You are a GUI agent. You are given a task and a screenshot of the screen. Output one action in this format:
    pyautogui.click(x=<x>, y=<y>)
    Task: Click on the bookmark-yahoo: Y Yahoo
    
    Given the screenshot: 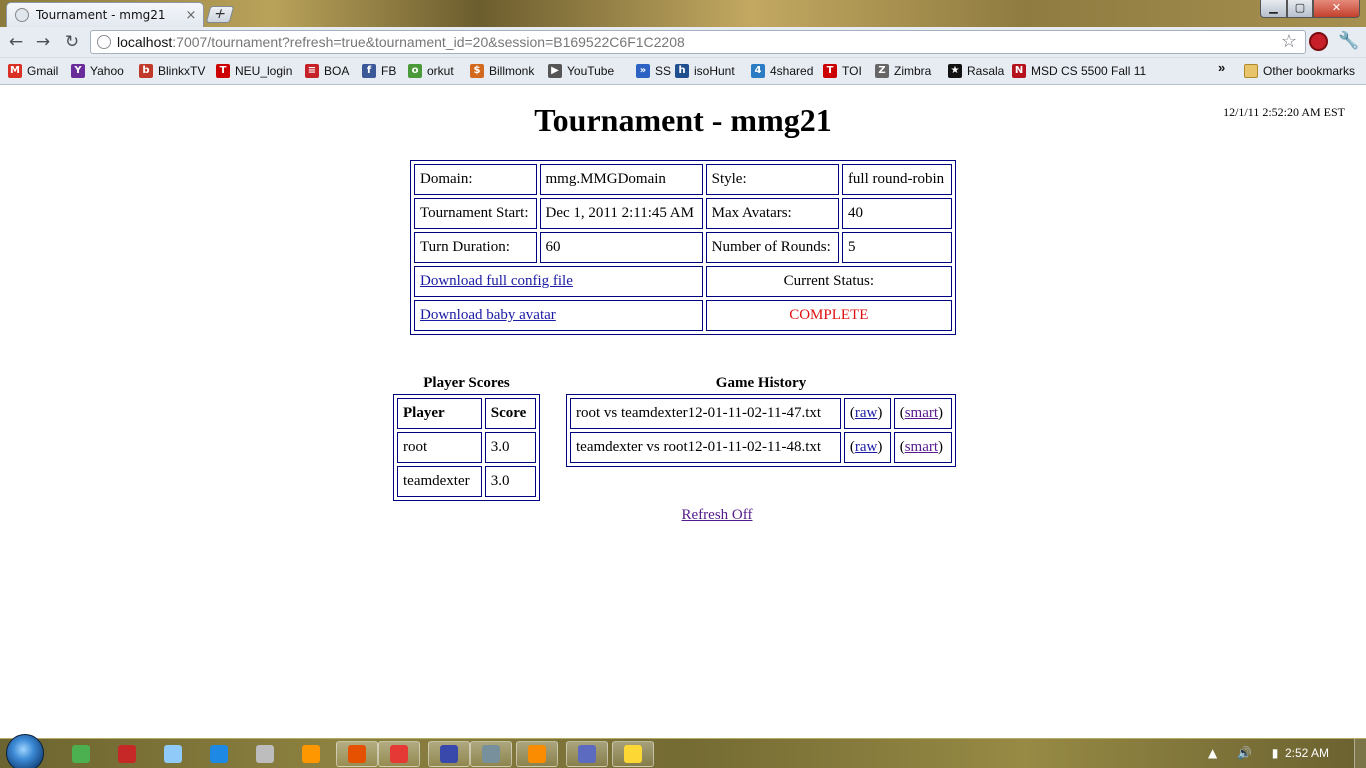 What is the action you would take?
    pyautogui.click(x=97, y=71)
    